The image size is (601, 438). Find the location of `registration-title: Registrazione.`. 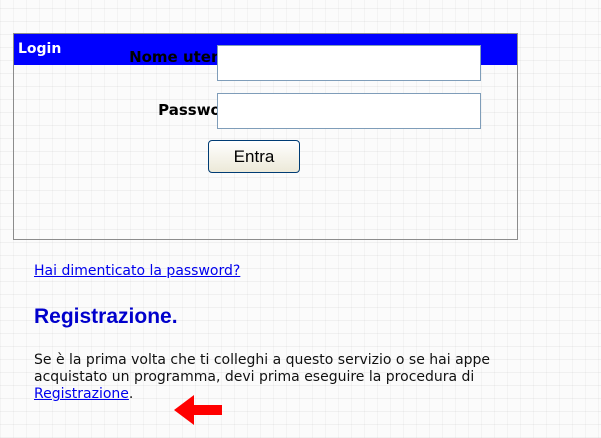

registration-title: Registrazione. is located at coordinates (106, 316).